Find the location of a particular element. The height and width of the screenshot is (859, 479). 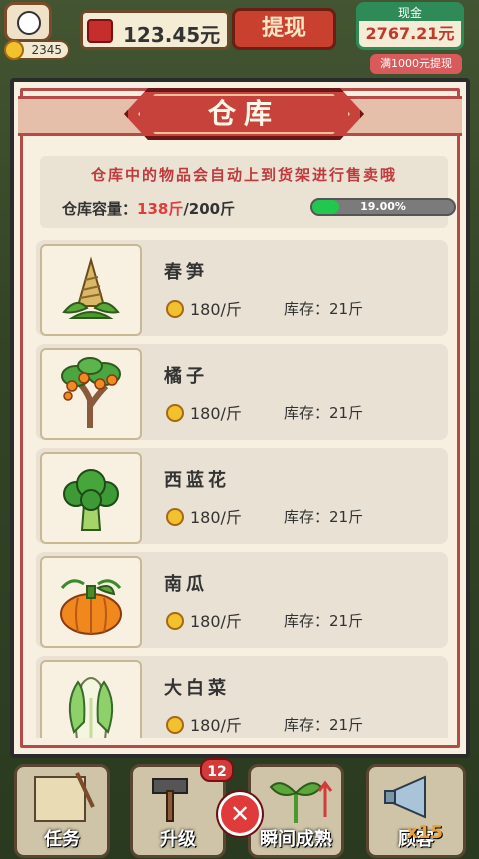

capacity-used: 138斤 is located at coordinates (160, 209).